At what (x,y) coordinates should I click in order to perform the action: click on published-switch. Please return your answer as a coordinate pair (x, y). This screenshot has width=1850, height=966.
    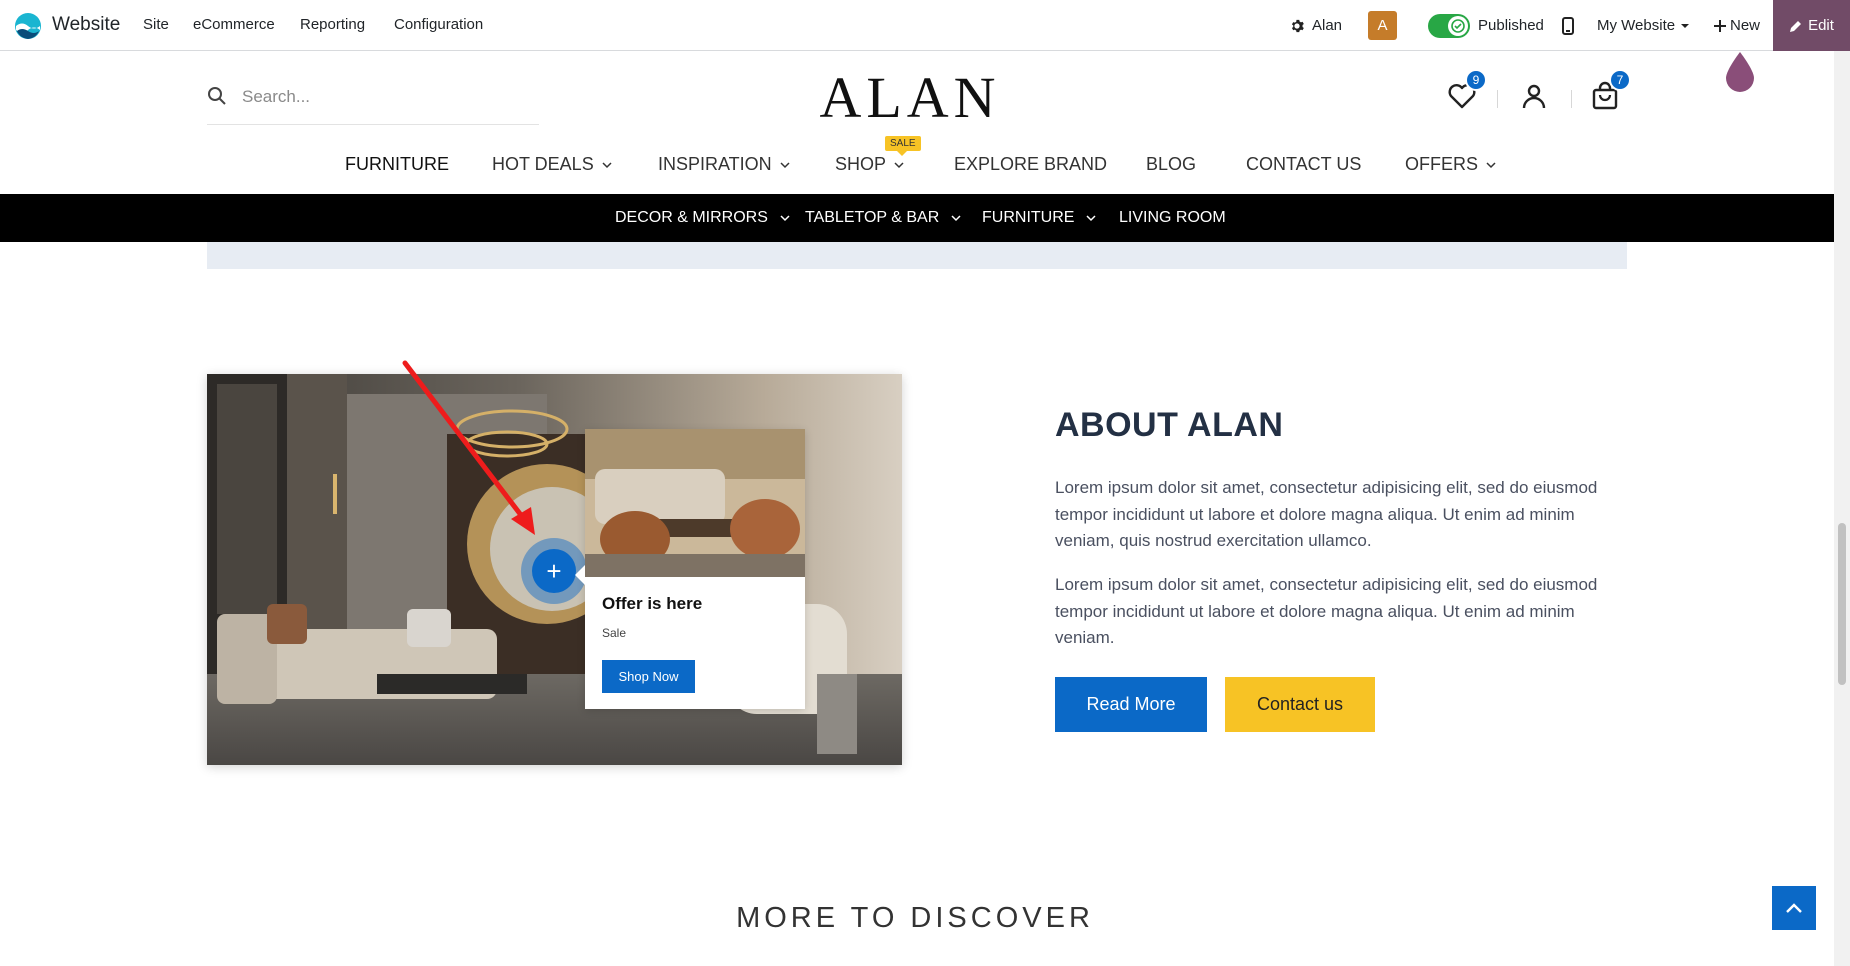
    Looking at the image, I should click on (1449, 25).